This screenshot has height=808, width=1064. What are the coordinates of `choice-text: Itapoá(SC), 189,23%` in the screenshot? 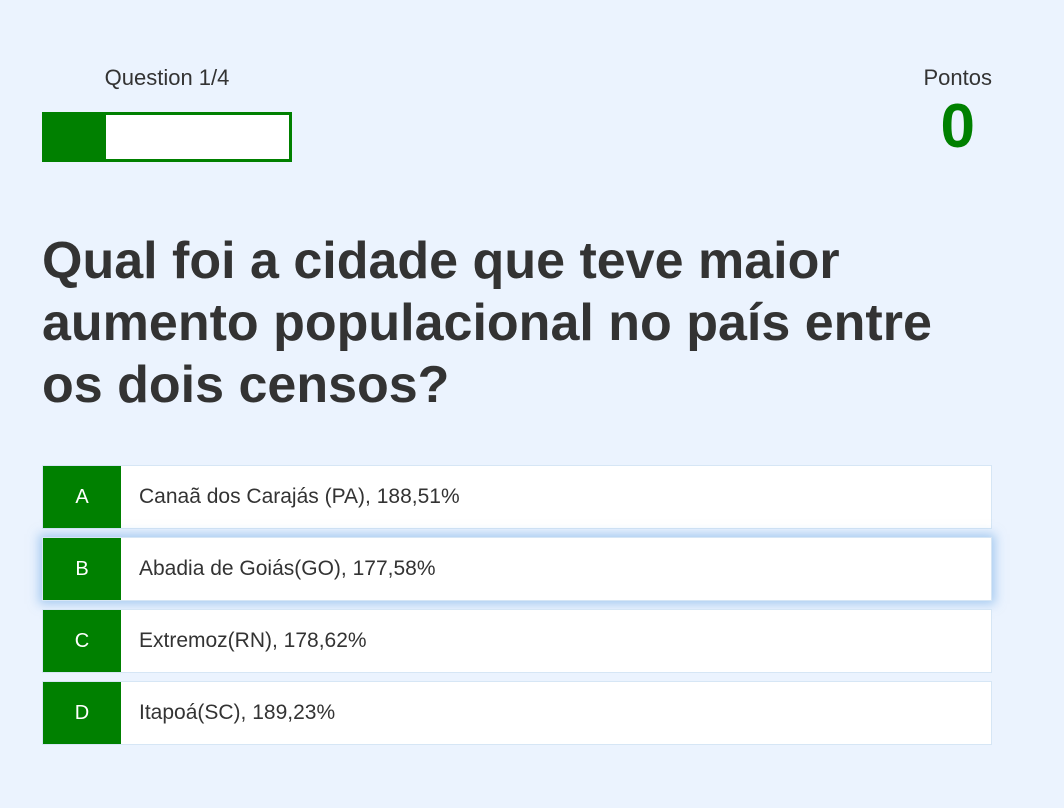 It's located at (237, 712).